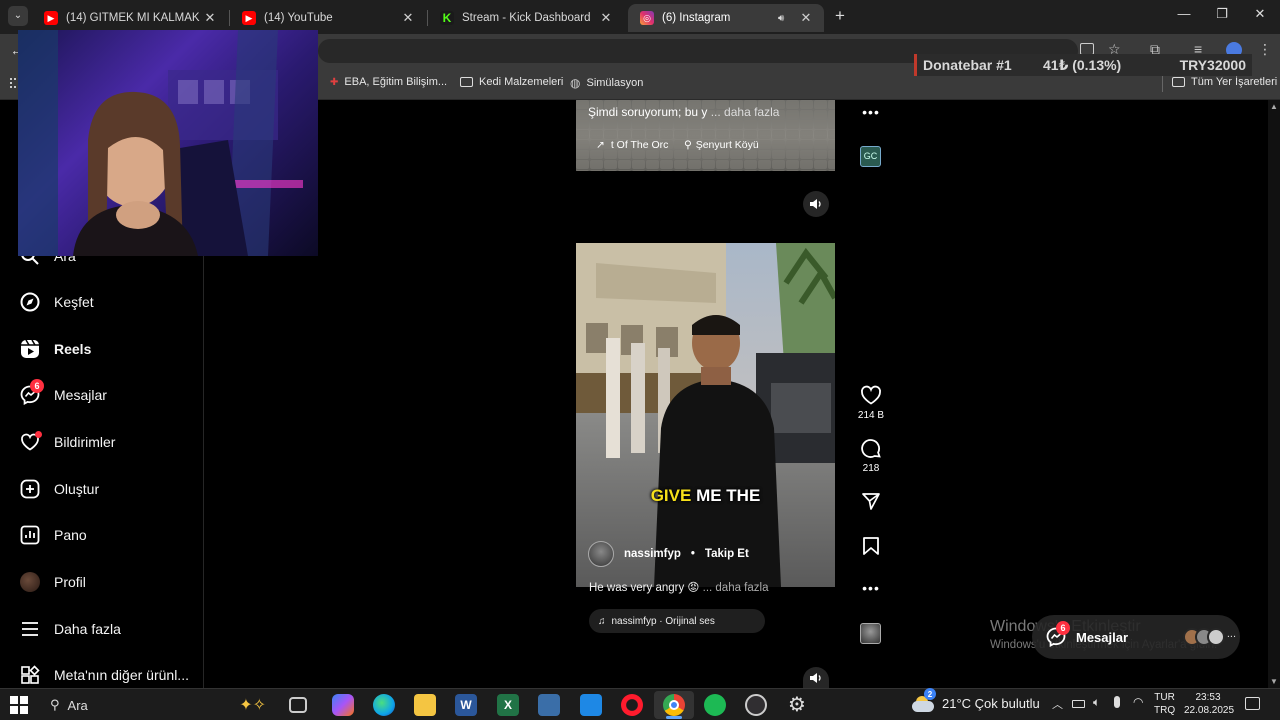  What do you see at coordinates (55, 704) in the screenshot?
I see `search-icon: ⚲` at bounding box center [55, 704].